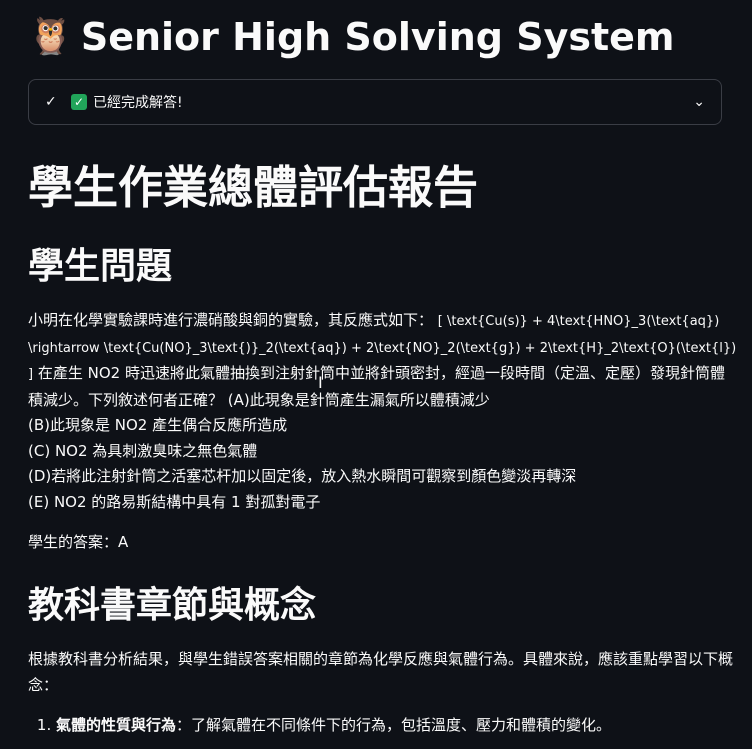  What do you see at coordinates (231, 320) in the screenshot?
I see `question-intro: 小明在化學實驗課時進行濃硝酸與銅的實驗，其反應式如下：` at bounding box center [231, 320].